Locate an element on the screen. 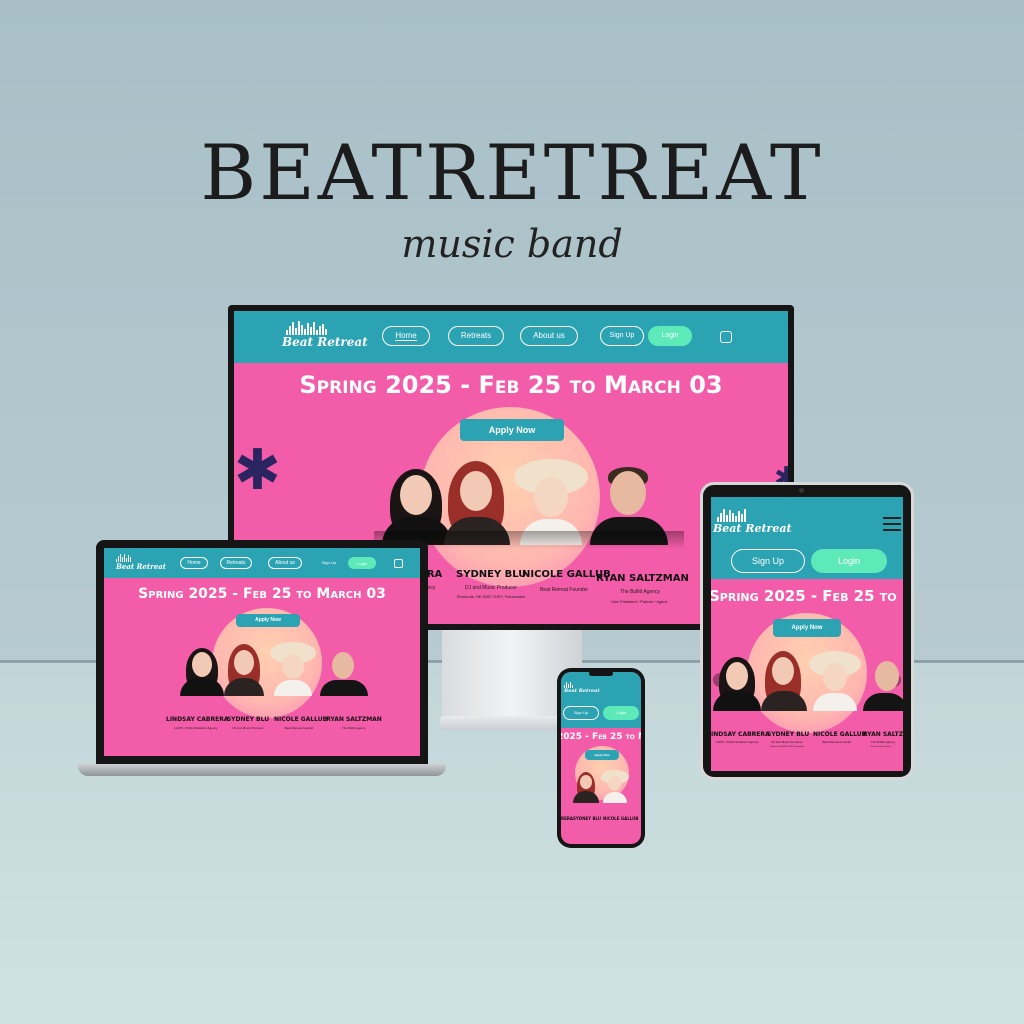 The image size is (1024, 1024). tablet-logo: Beat Retreat is located at coordinates (752, 522).